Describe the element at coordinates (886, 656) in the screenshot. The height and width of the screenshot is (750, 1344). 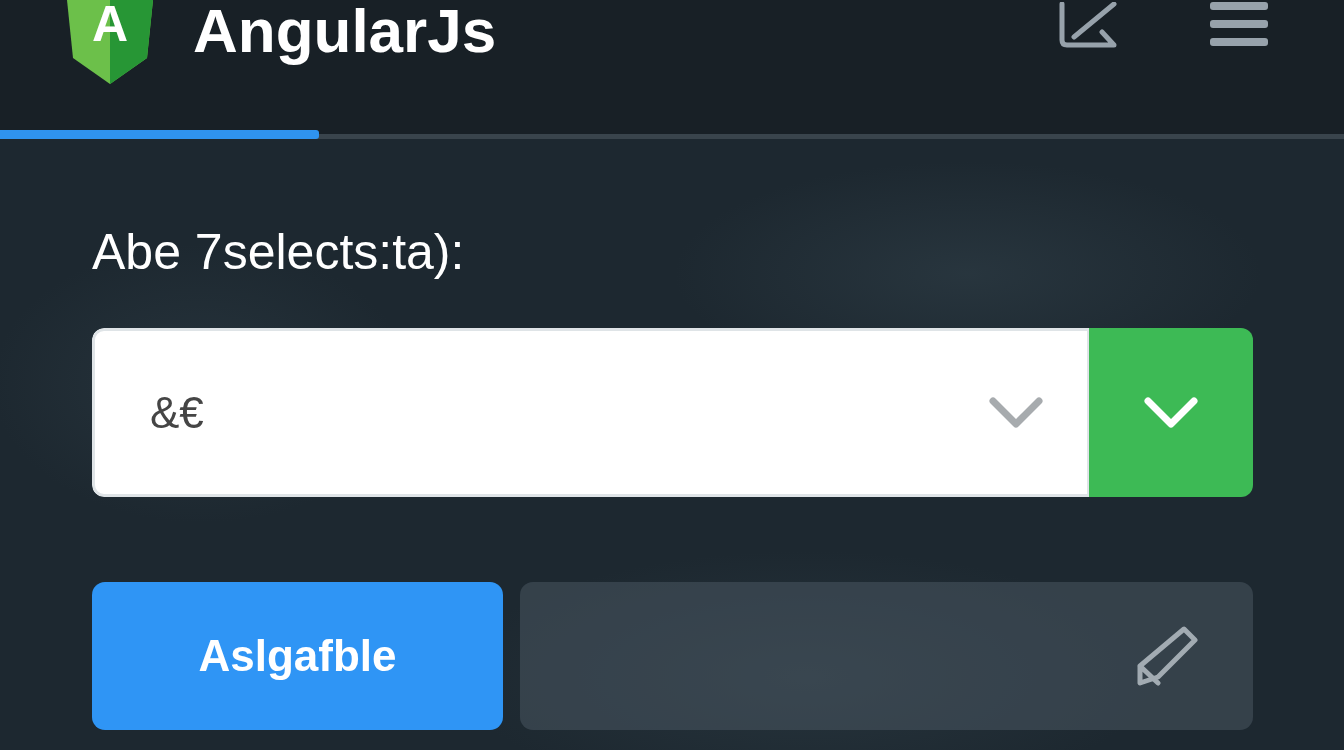
I see `input-field` at that location.